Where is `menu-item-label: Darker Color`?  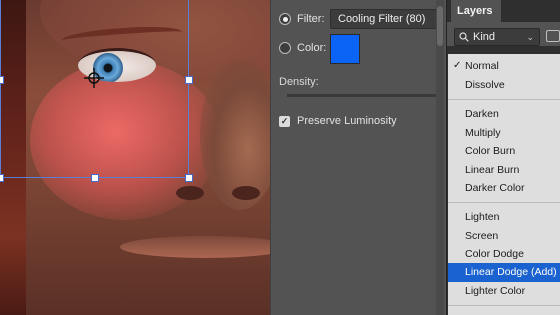 menu-item-label: Darker Color is located at coordinates (495, 188).